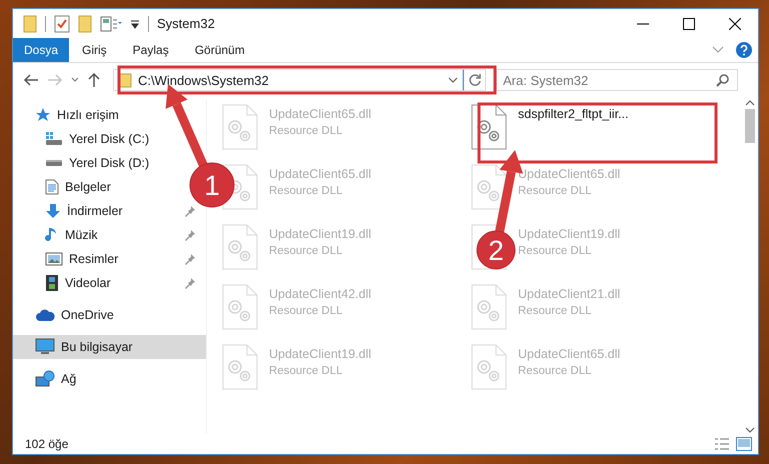 The image size is (769, 464). Describe the element at coordinates (617, 80) in the screenshot. I see `search-field: Ara: System32` at that location.